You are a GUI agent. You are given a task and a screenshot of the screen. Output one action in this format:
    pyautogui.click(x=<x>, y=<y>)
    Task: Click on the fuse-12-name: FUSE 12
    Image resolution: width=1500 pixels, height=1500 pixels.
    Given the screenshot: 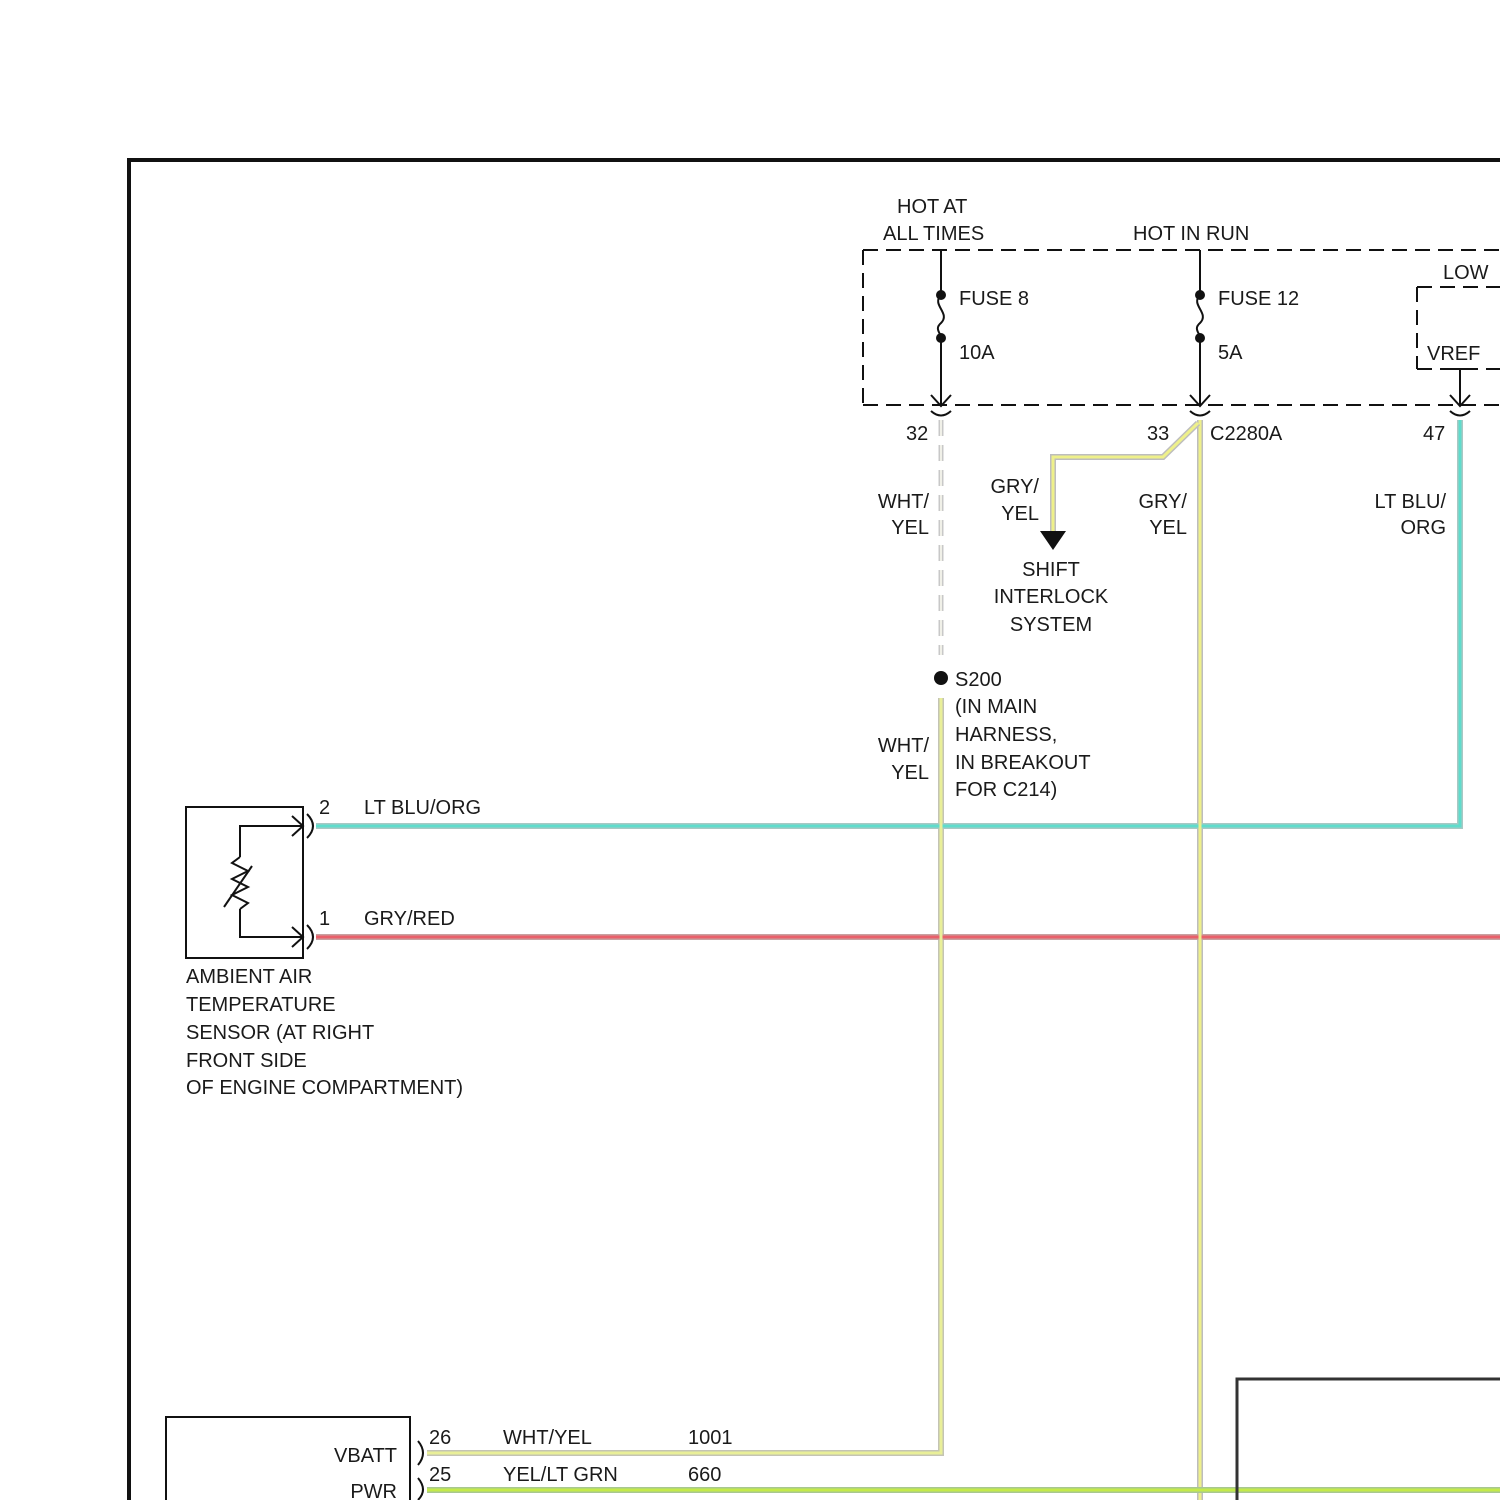 What is the action you would take?
    pyautogui.click(x=1258, y=299)
    